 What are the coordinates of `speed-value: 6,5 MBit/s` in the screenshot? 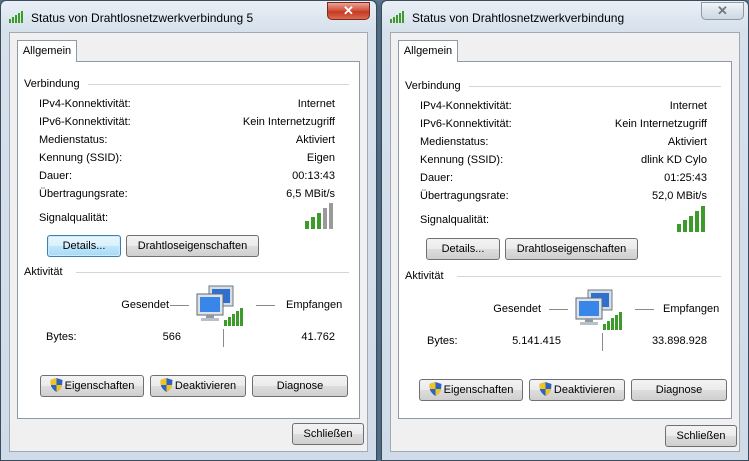 It's located at (310, 194).